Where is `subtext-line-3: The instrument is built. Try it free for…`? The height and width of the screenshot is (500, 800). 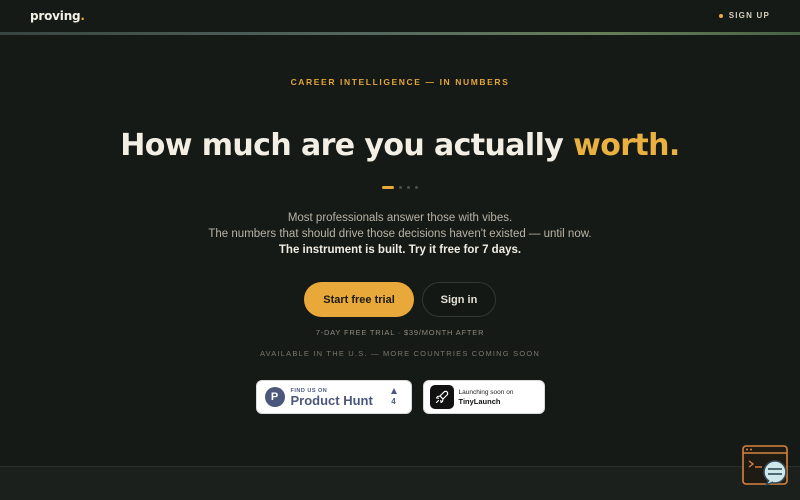
subtext-line-3: The instrument is built. Try it free for… is located at coordinates (400, 250).